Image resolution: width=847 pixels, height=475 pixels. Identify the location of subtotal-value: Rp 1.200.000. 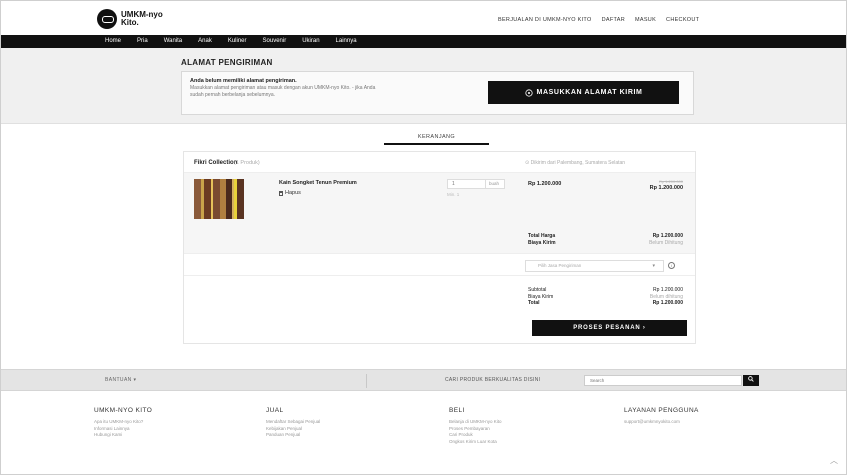
(667, 290).